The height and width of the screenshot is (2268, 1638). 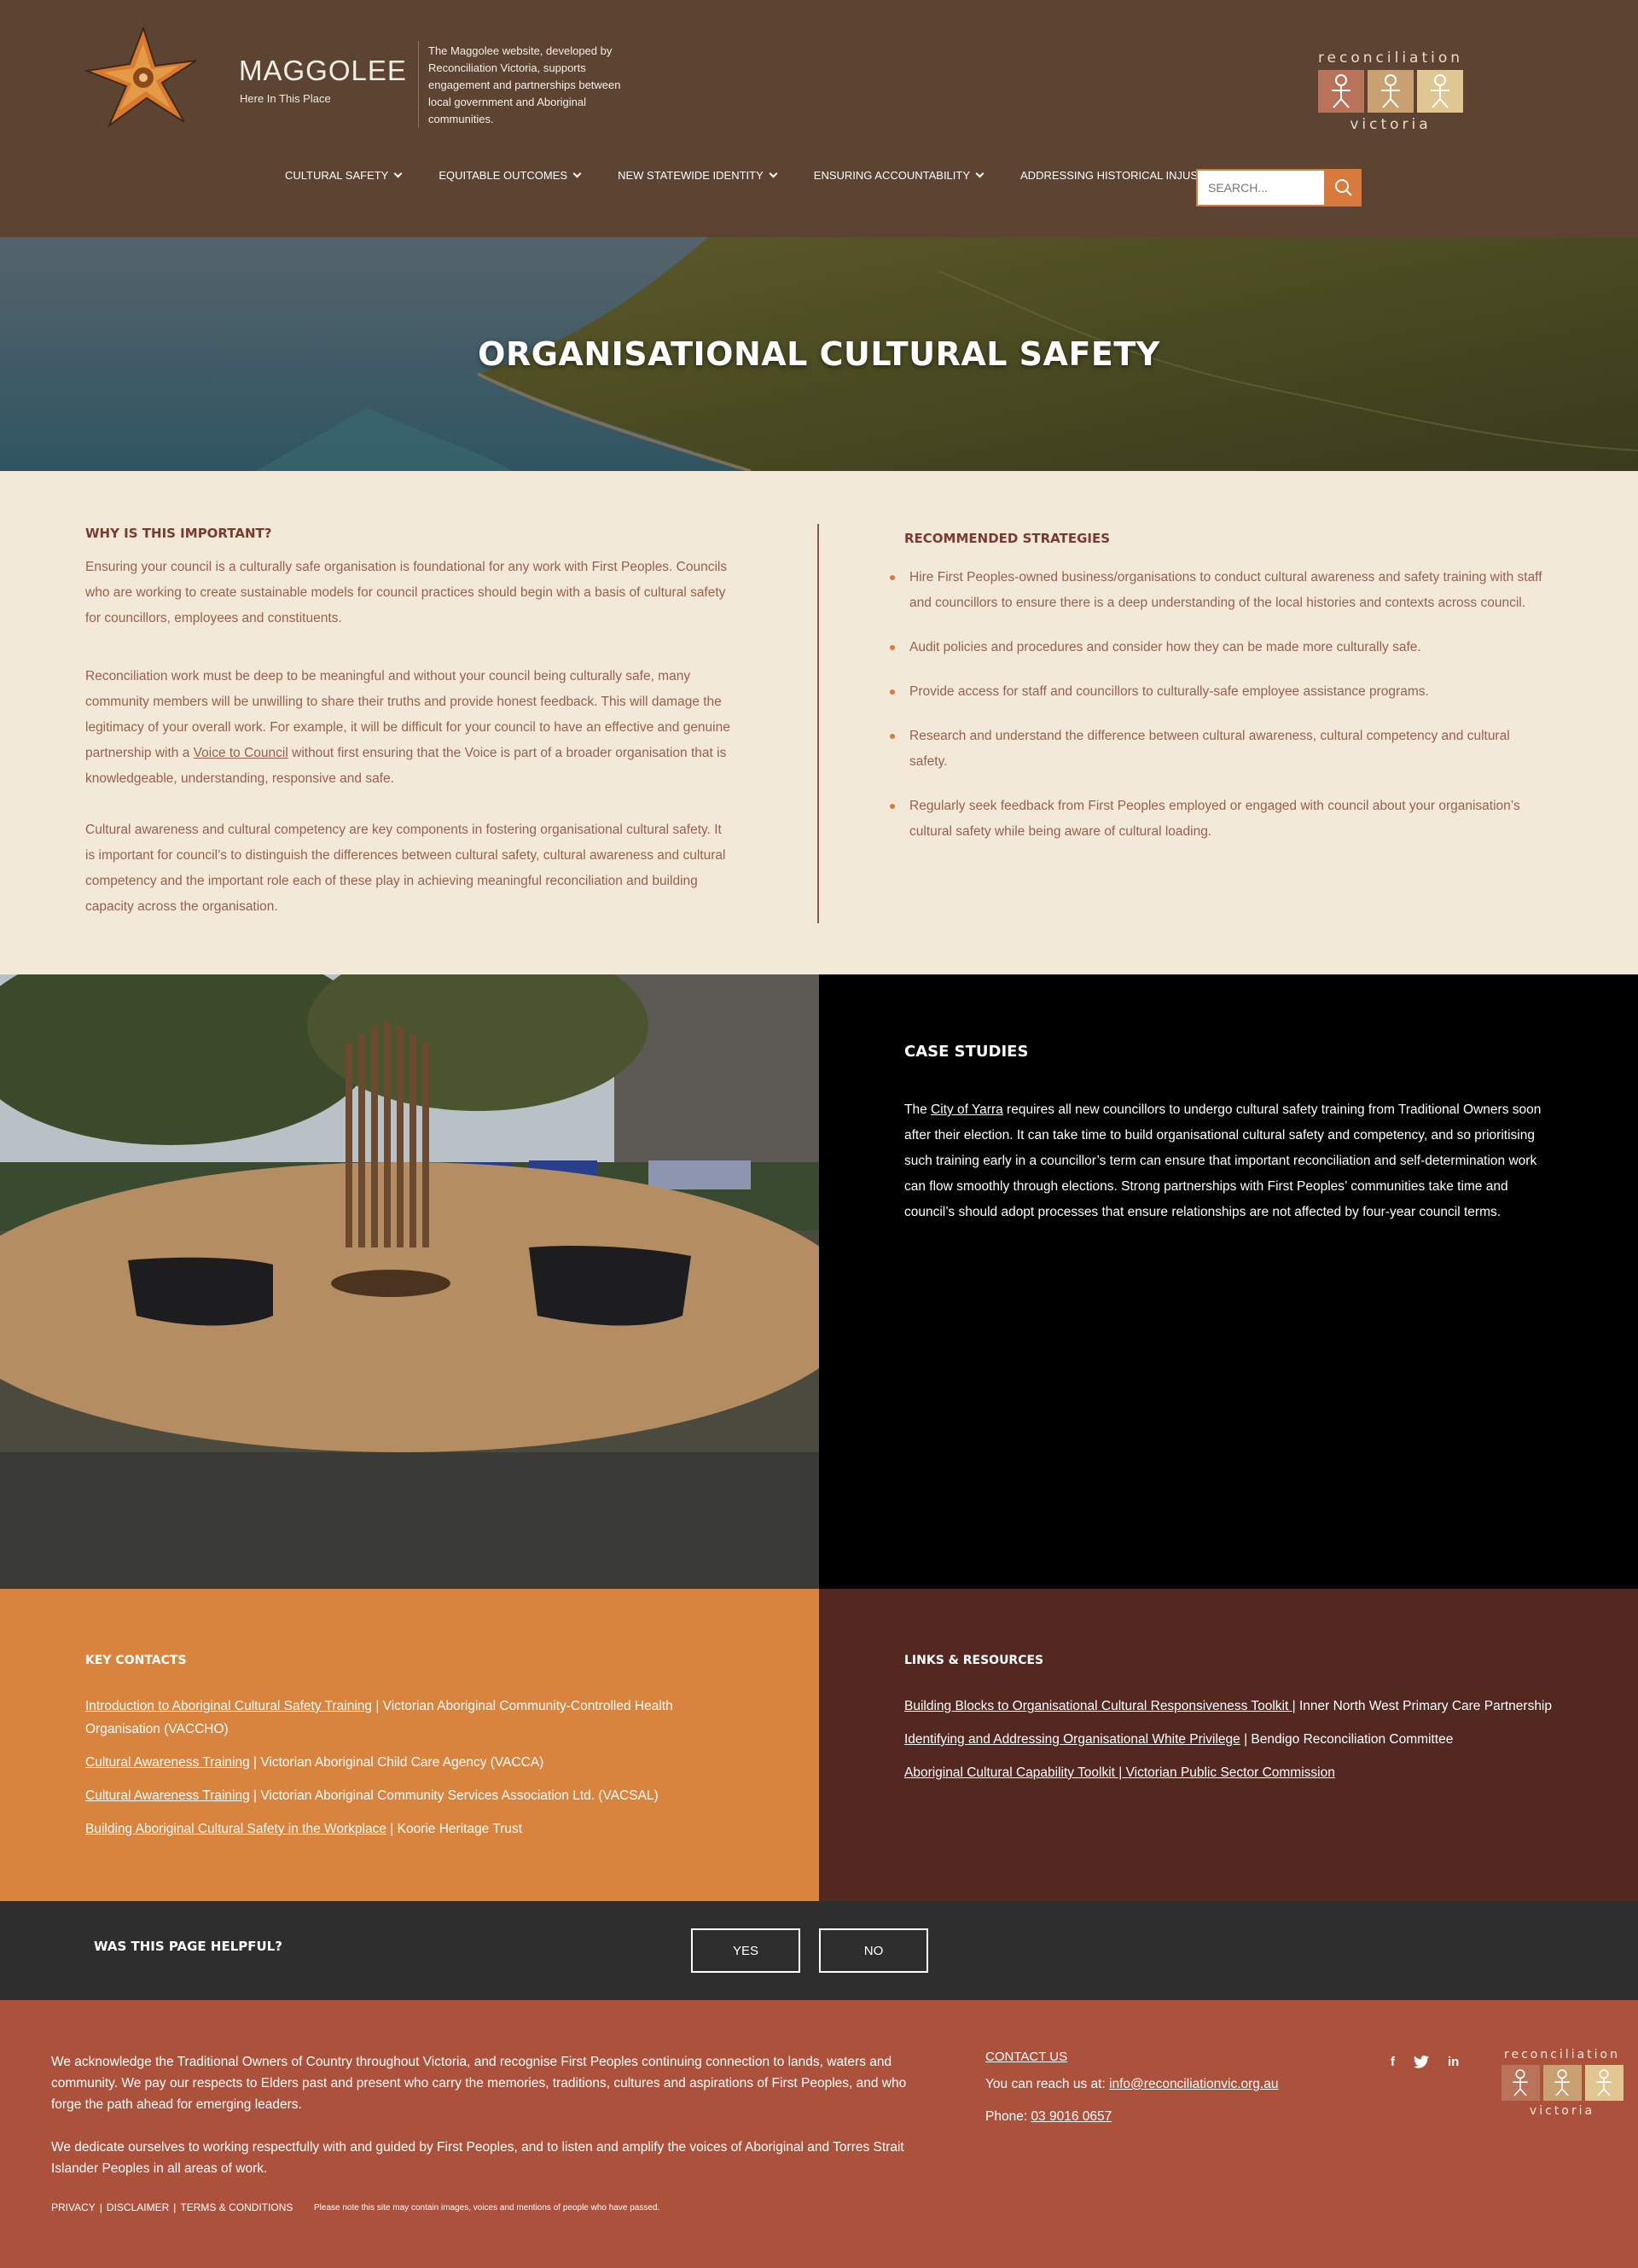 I want to click on resource-org: | Bendigo Reconciliation Committee, so click(x=1347, y=1739).